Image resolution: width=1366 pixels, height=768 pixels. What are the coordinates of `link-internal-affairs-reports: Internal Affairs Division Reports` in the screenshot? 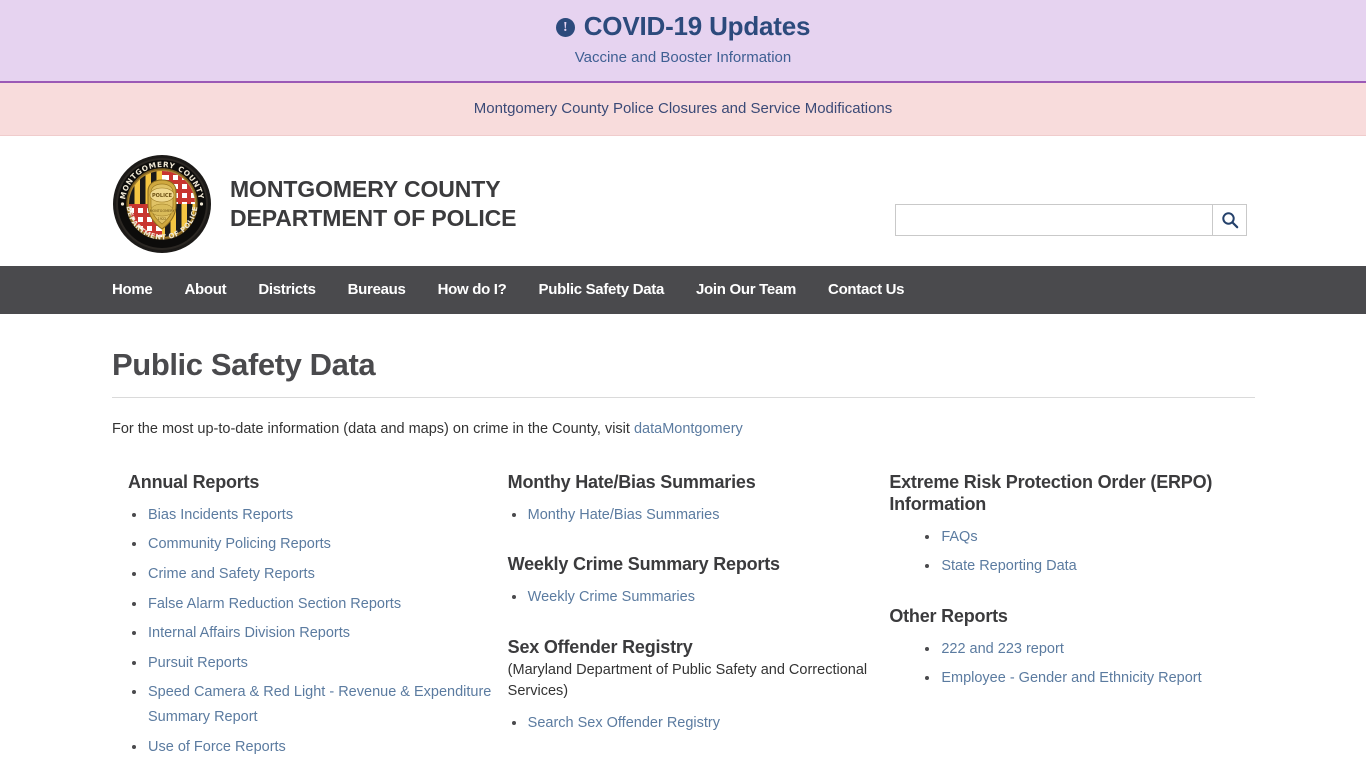 It's located at (249, 633).